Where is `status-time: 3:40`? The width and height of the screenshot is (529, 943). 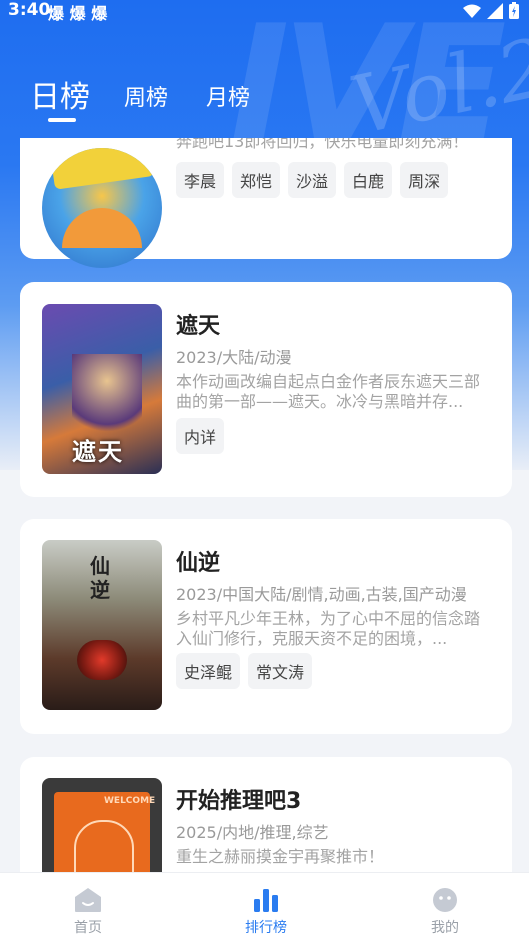
status-time: 3:40 is located at coordinates (29, 10).